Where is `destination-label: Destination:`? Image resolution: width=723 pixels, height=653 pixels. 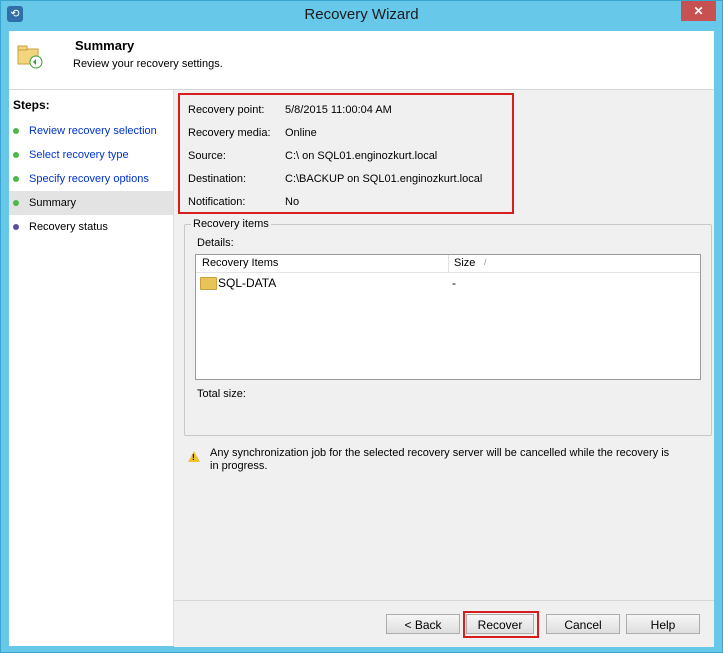 destination-label: Destination: is located at coordinates (217, 179).